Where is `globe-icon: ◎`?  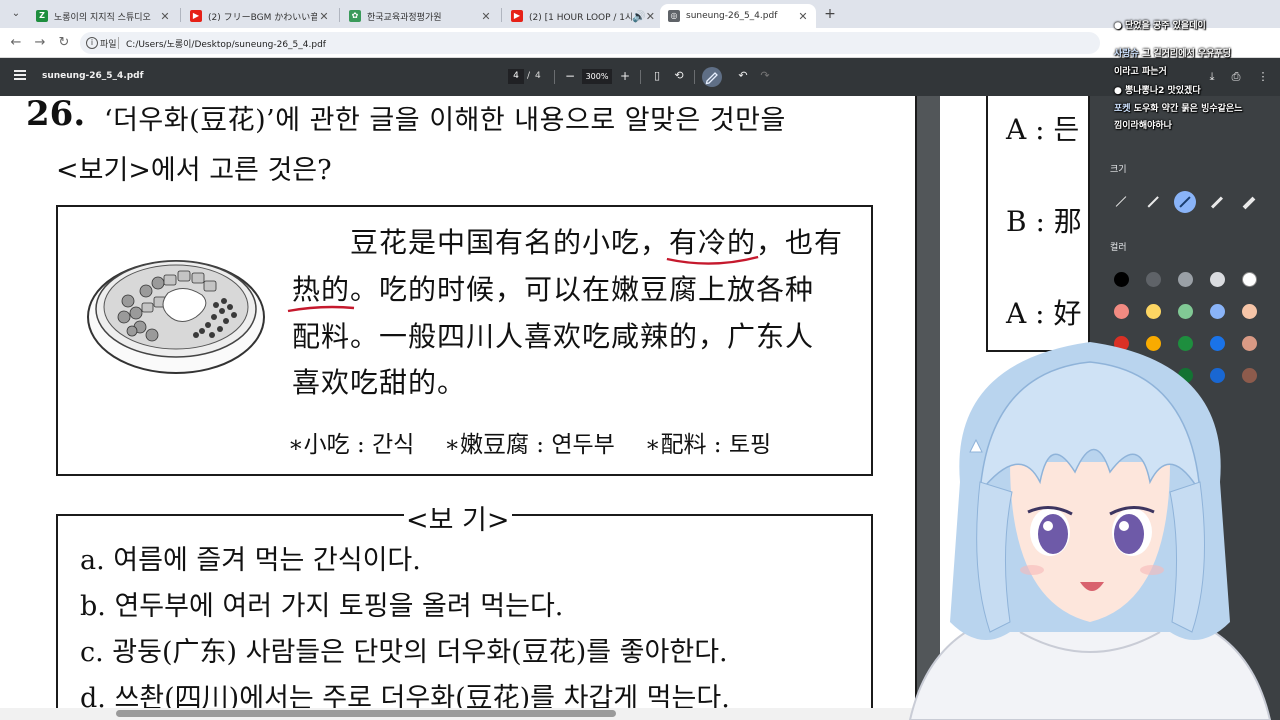
globe-icon: ◎ is located at coordinates (674, 16).